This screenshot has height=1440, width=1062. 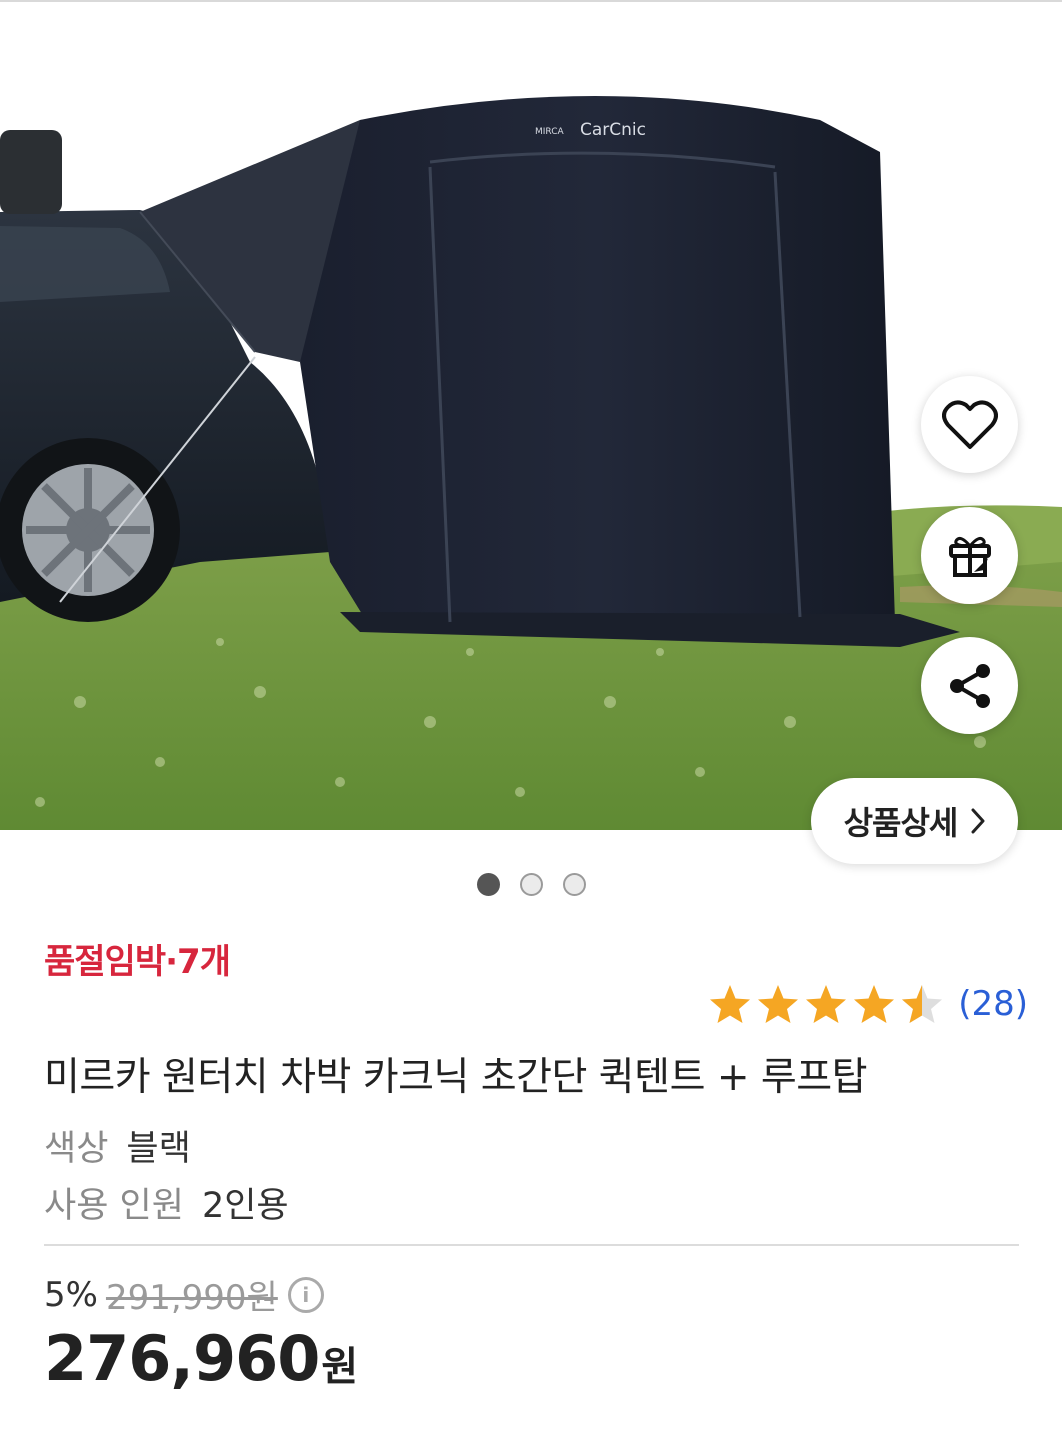 What do you see at coordinates (456, 1077) in the screenshot?
I see `product-title: 미르카 원터치 차박 카크닉 초간단 퀵텐트 + 루프탑` at bounding box center [456, 1077].